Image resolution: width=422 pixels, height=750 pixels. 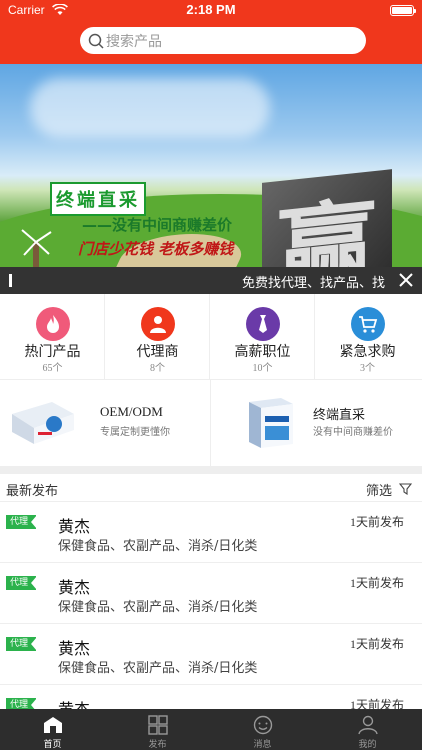 I want to click on close-icon, so click(x=406, y=280).